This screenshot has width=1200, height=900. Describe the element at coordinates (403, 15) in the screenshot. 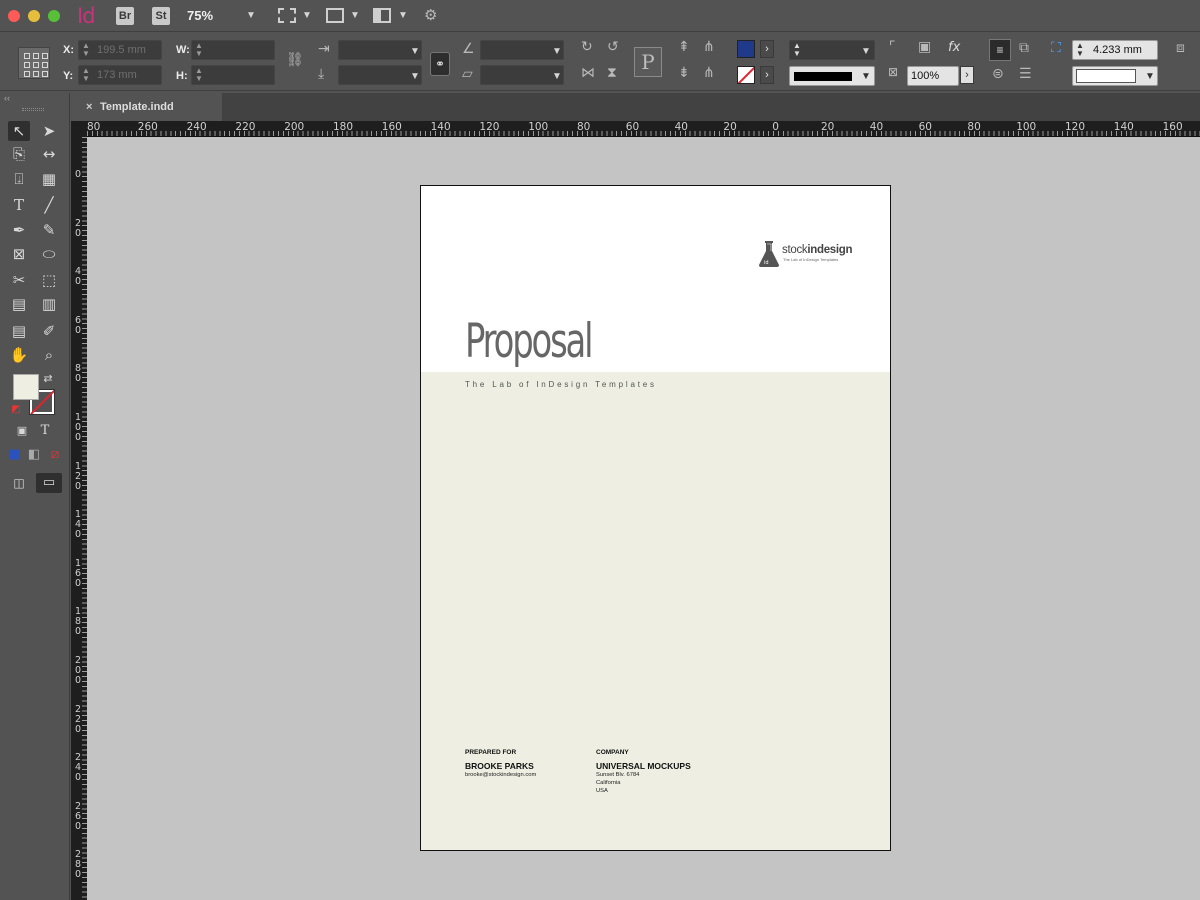

I see `arrange-documents-dropdown-icon: ▼` at that location.